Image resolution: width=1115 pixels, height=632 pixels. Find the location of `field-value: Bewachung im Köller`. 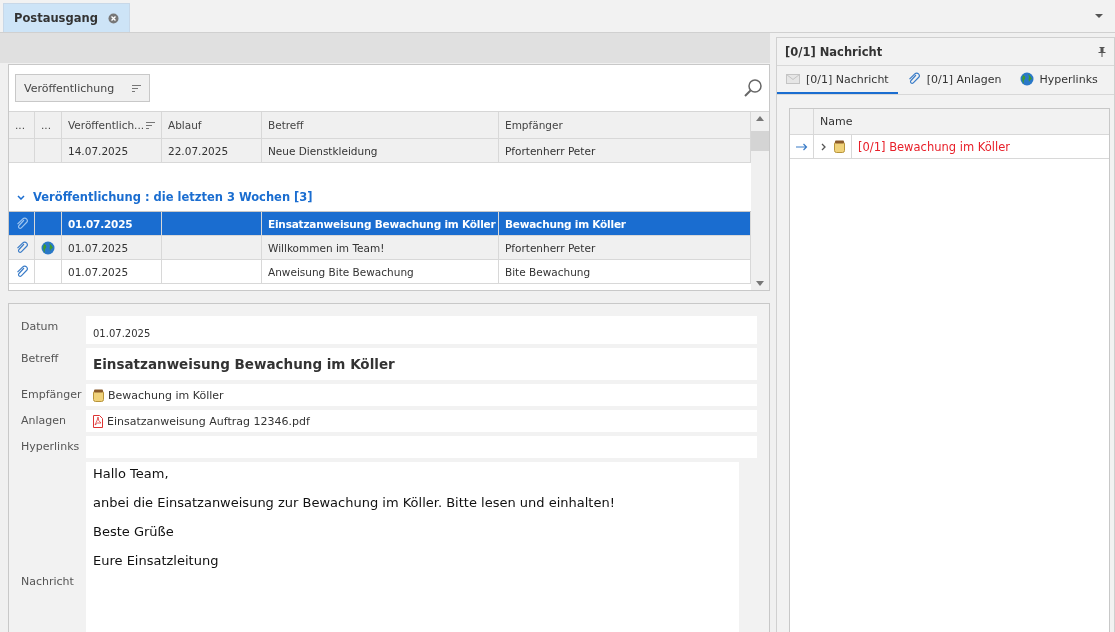

field-value: Bewachung im Köller is located at coordinates (421, 395).